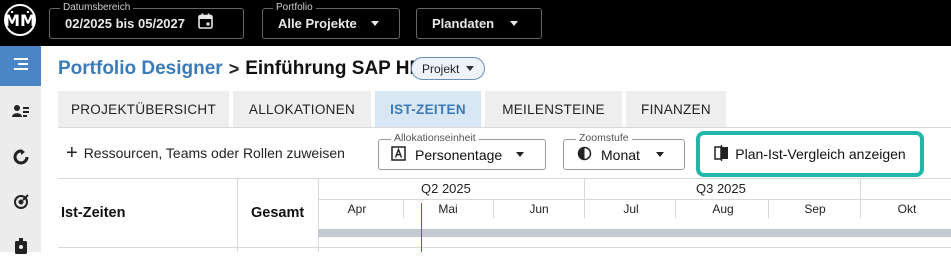 Image resolution: width=951 pixels, height=268 pixels. What do you see at coordinates (357, 209) in the screenshot?
I see `month-label: Apr` at bounding box center [357, 209].